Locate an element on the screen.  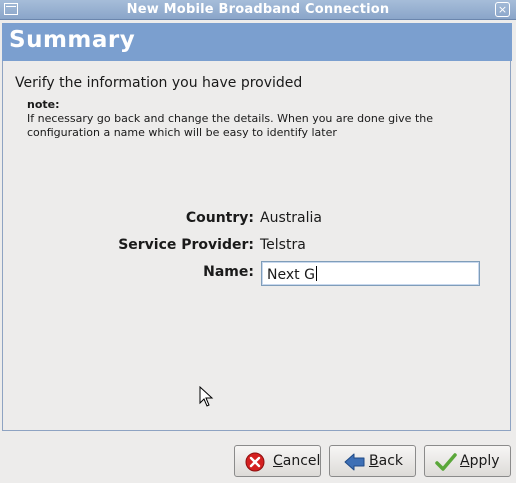
service-provider-label: Service Provider: is located at coordinates (186, 245).